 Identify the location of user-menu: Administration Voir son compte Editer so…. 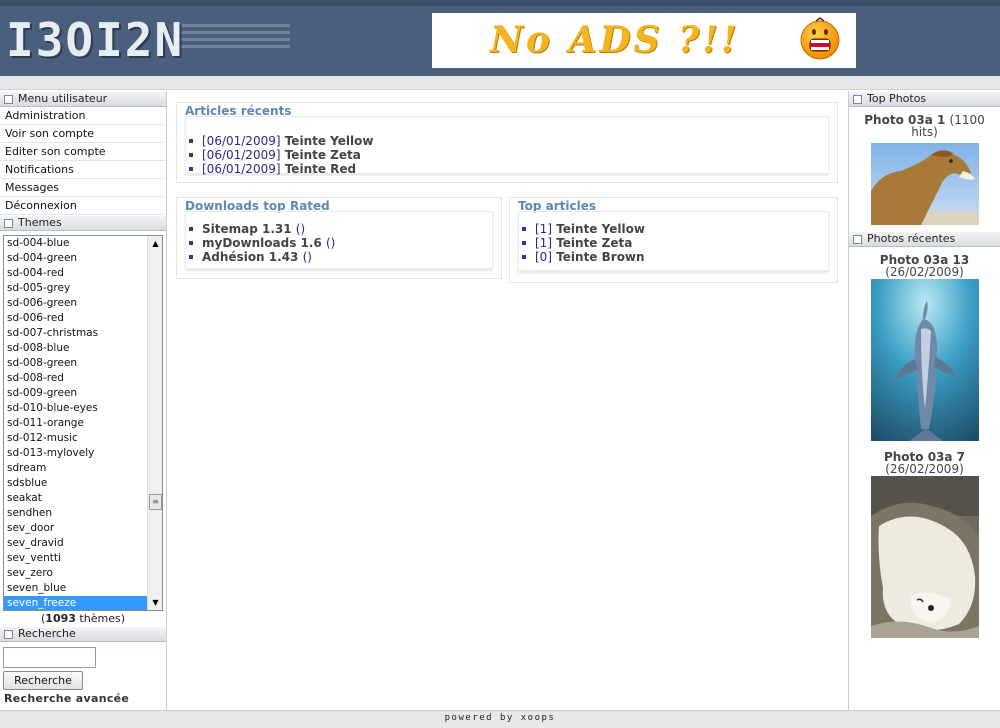
(83, 161).